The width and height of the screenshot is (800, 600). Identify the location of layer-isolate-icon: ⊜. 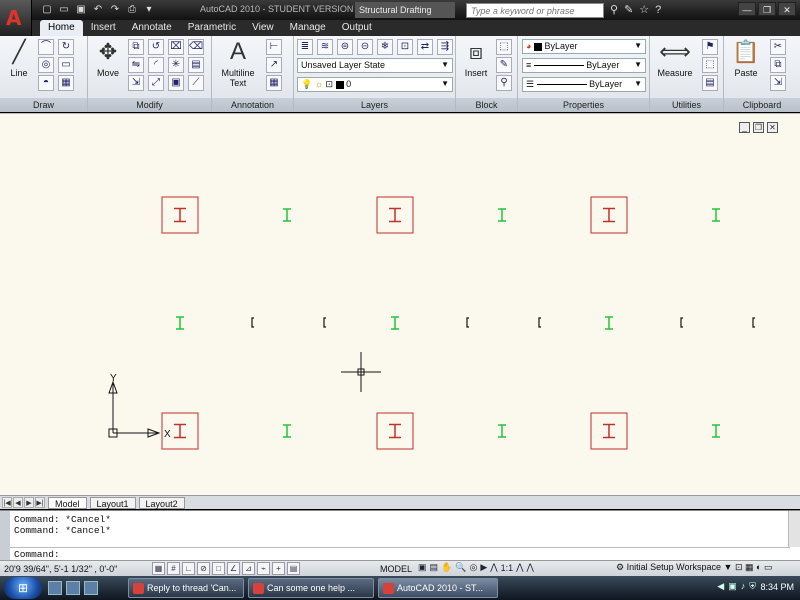
(345, 47).